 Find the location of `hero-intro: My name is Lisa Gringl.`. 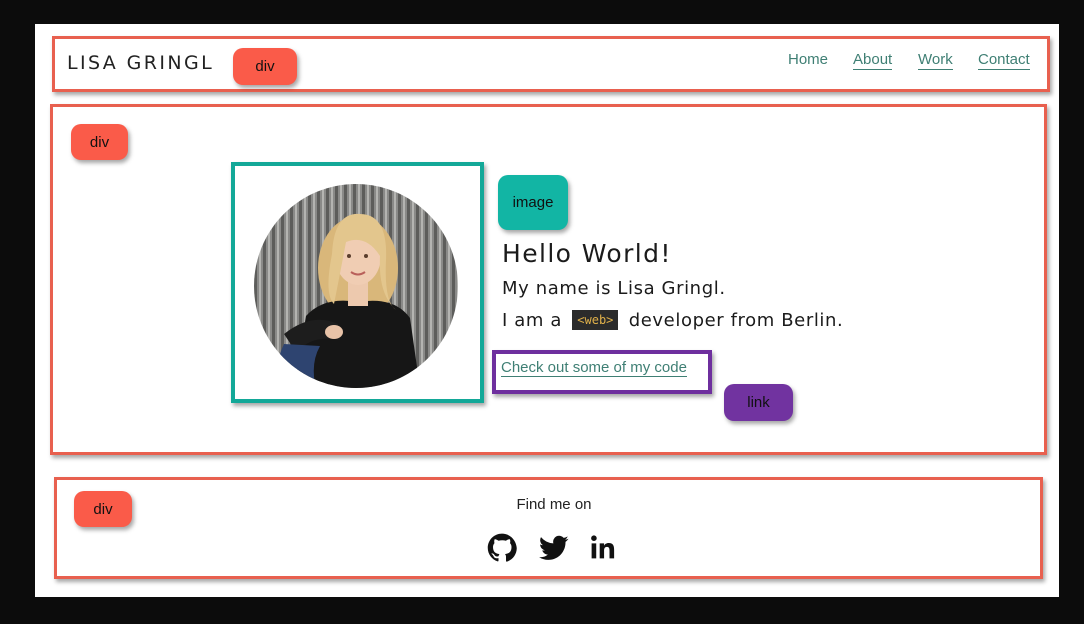

hero-intro: My name is Lisa Gringl. is located at coordinates (614, 288).